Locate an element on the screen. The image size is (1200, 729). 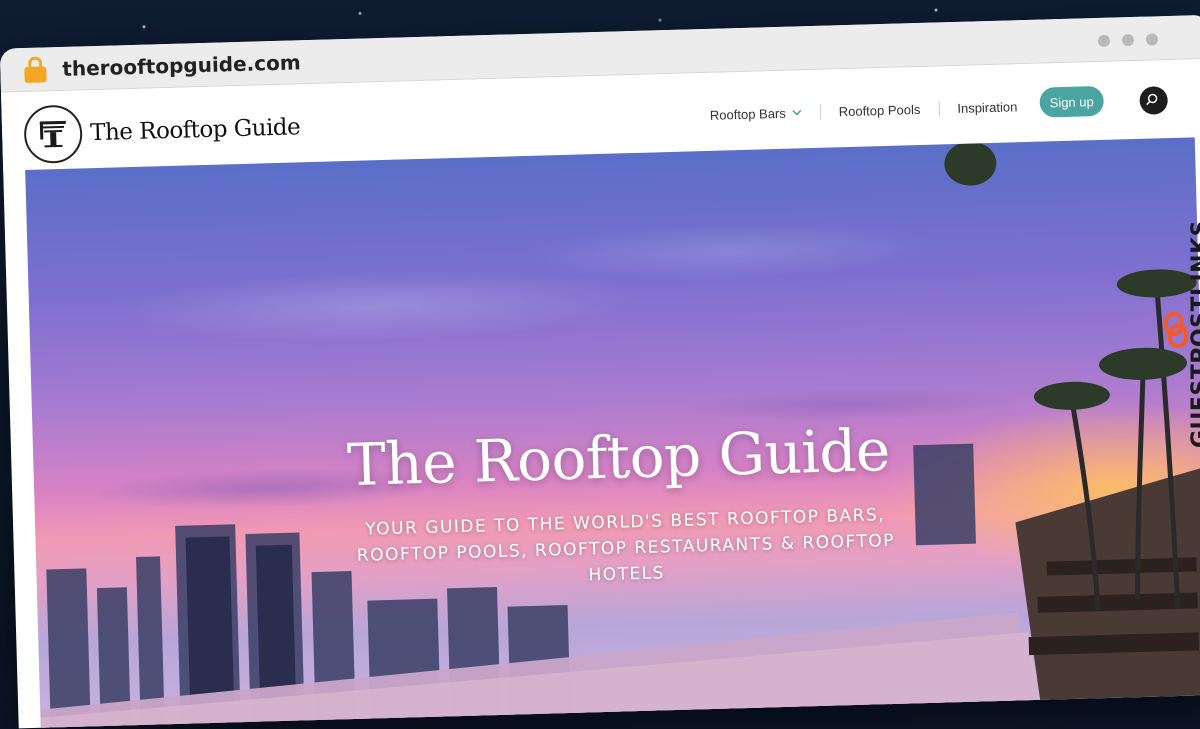
main-nav: Rooftop Bars Rooftop Pools Inspiration is located at coordinates (864, 111).